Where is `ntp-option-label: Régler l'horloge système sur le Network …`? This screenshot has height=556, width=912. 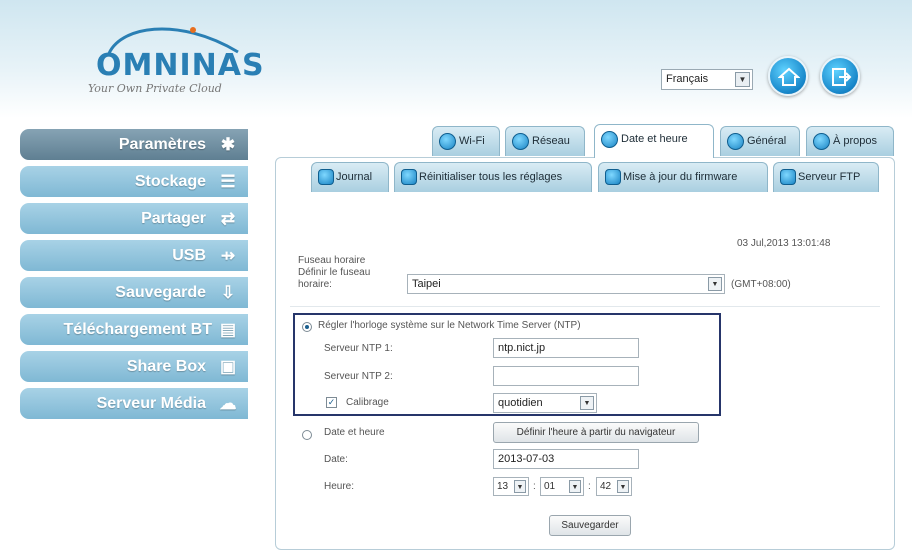
ntp-option-label: Régler l'horloge système sur le Network … is located at coordinates (449, 325).